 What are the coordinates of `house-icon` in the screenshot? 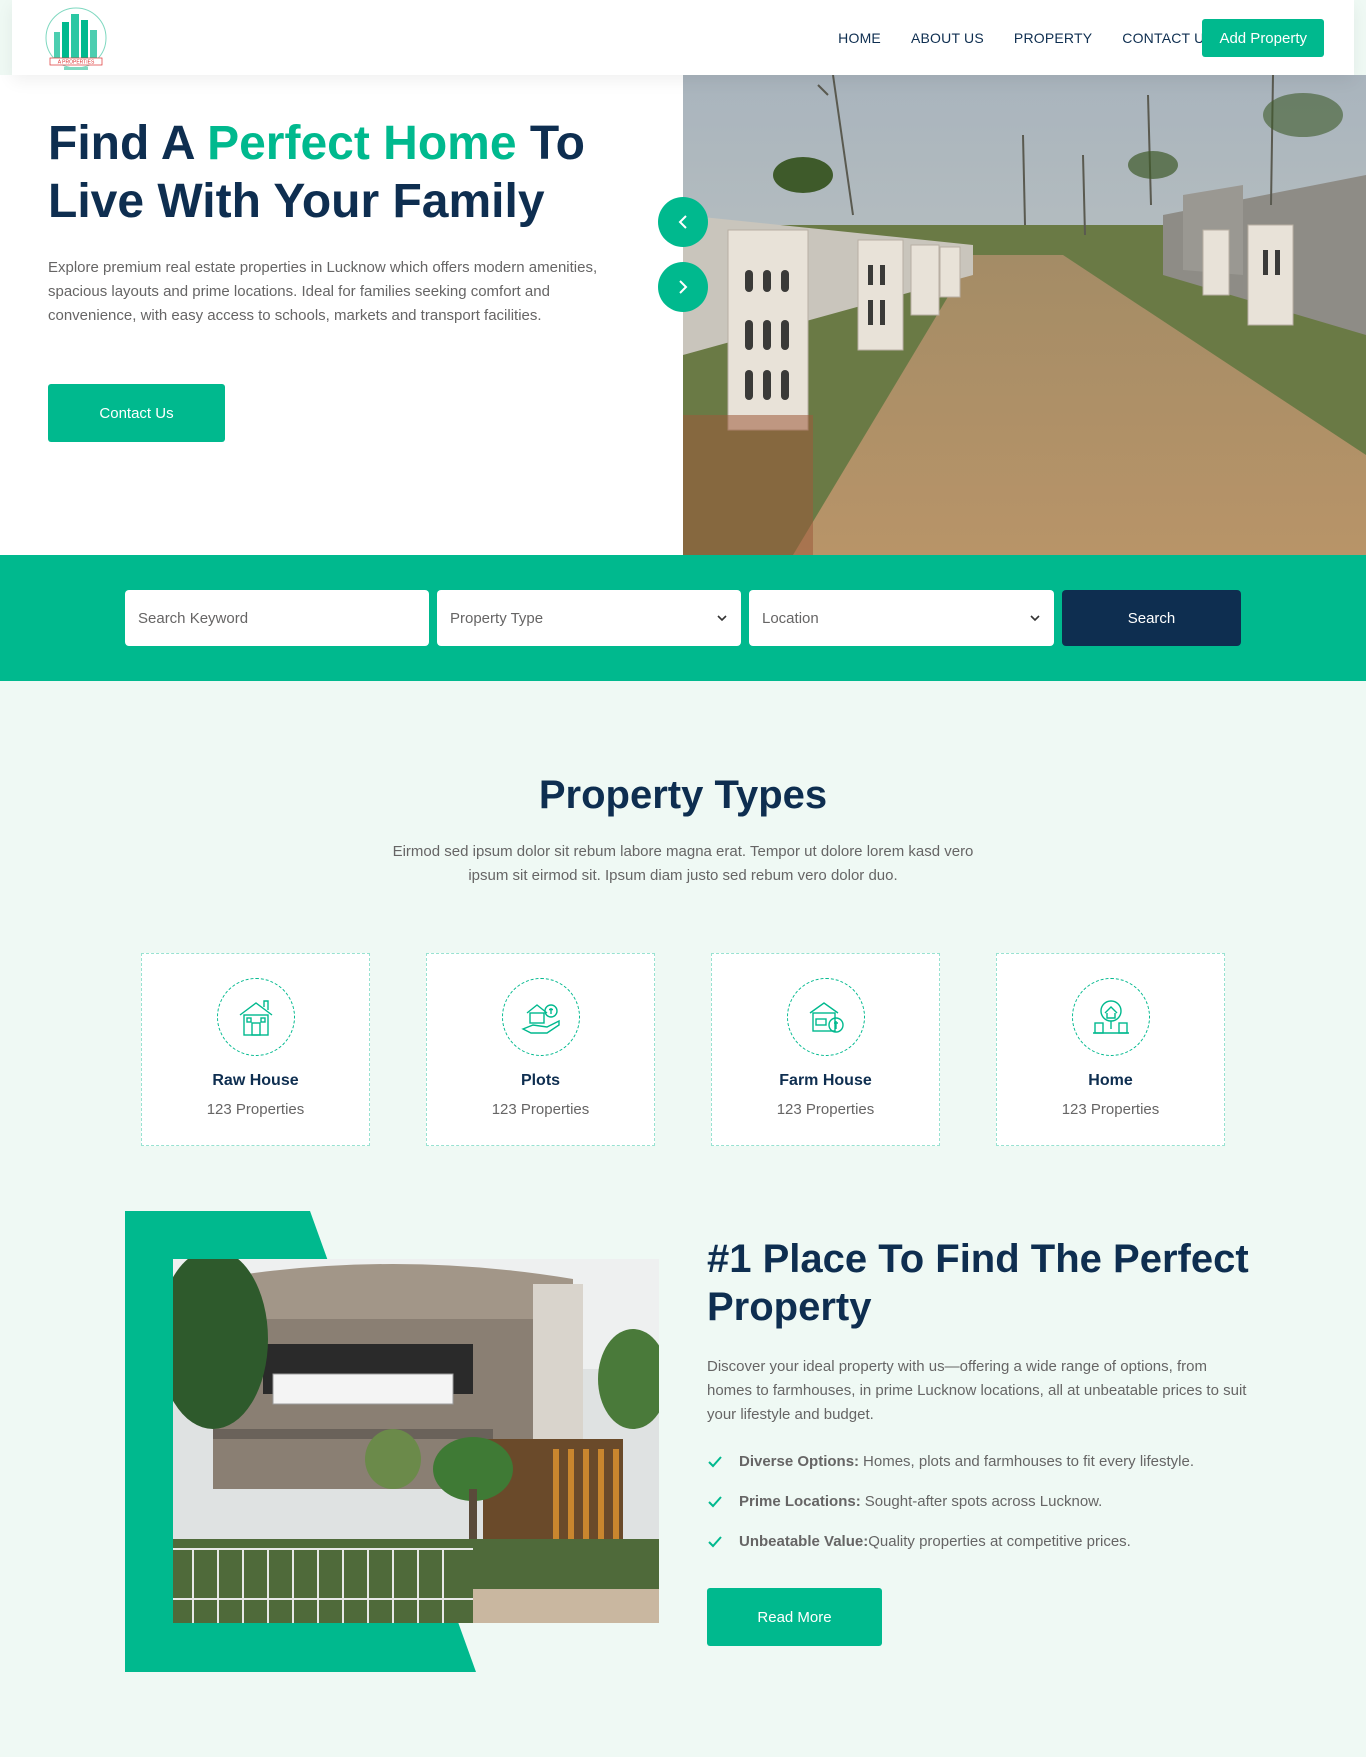 It's located at (256, 1017).